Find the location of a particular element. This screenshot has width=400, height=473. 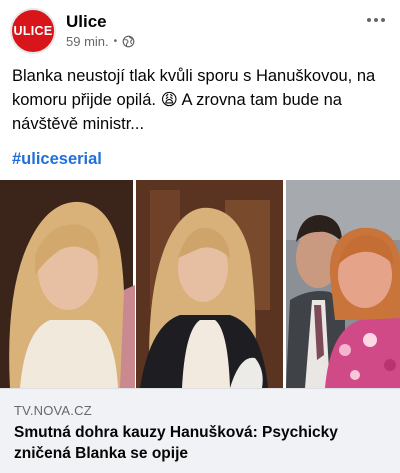

post-header: ULICE Ulice 59 min. • is located at coordinates (200, 29).